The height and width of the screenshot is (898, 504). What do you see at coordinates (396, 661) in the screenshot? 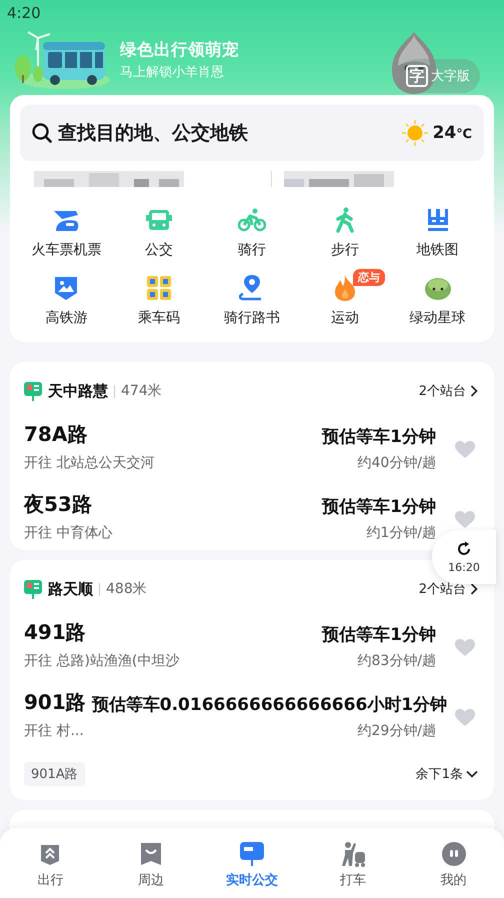
I see `route-frequency: 约83分钟/趟` at bounding box center [396, 661].